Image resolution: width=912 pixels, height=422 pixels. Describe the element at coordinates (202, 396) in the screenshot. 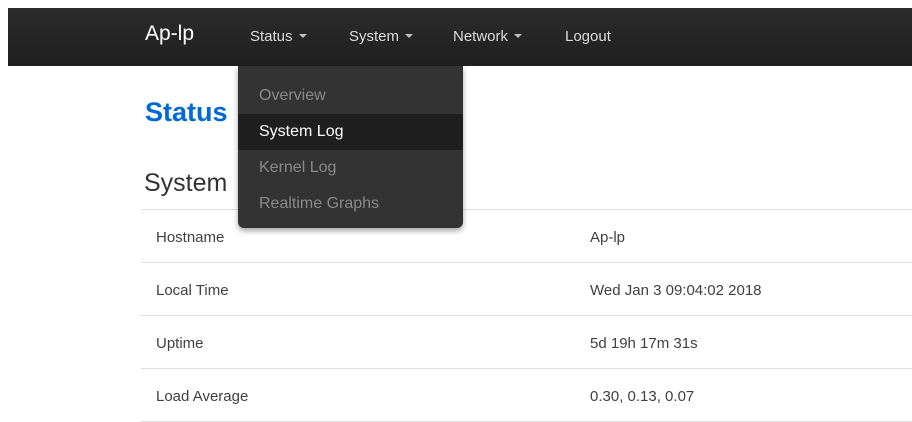

I see `row-label: Load Average` at that location.